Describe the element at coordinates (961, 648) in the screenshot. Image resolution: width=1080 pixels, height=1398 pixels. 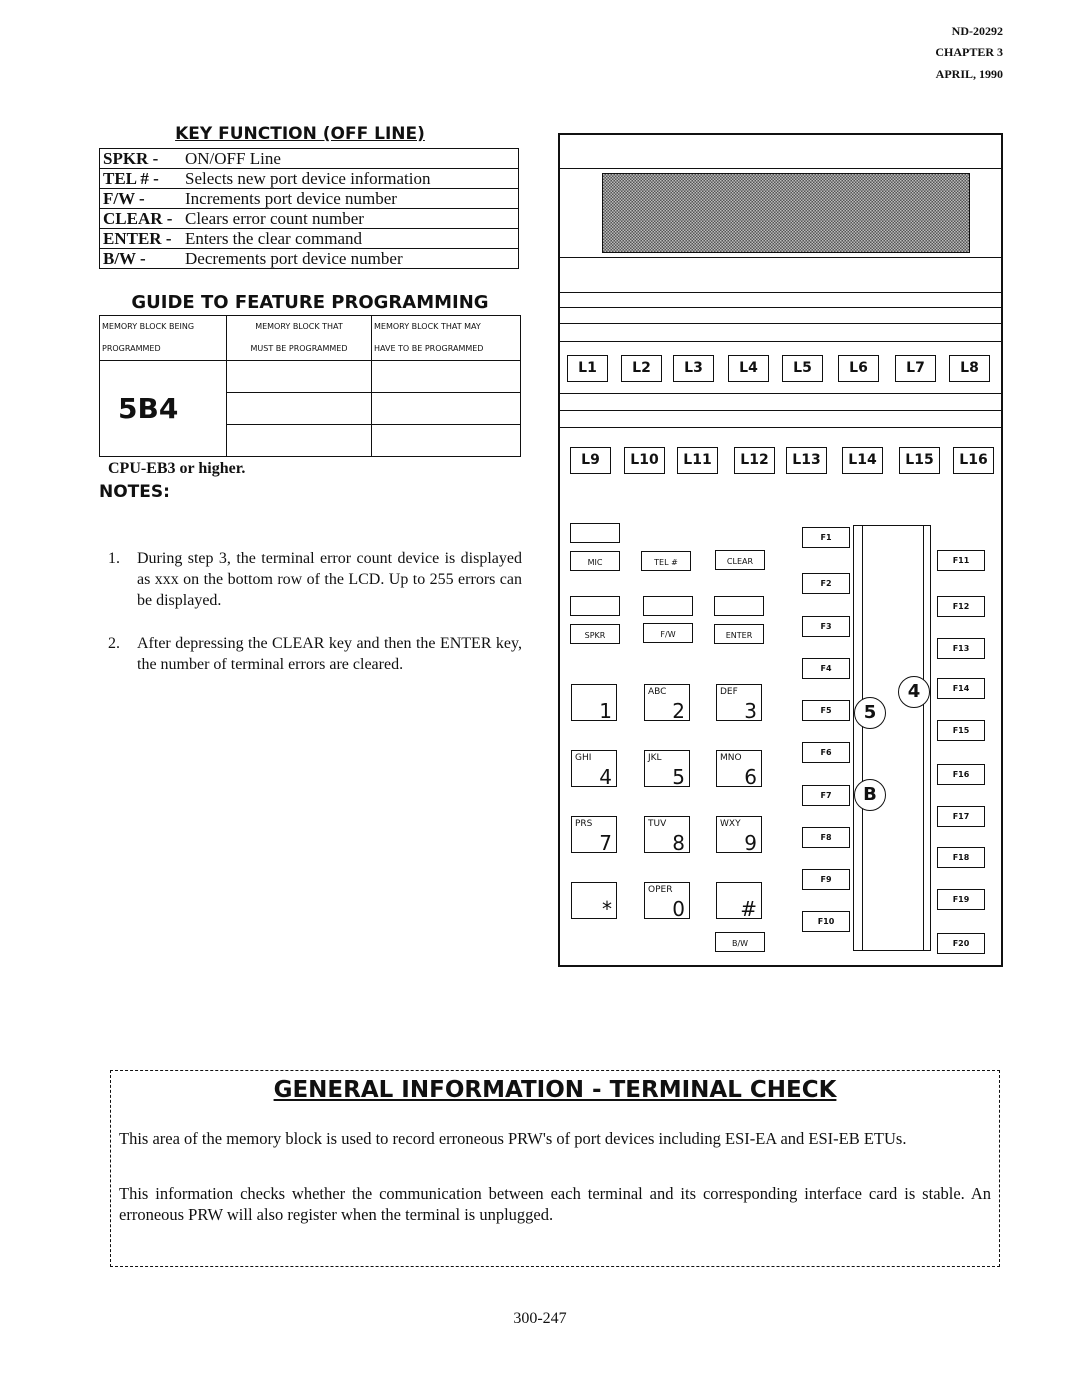
I see `function-key-f13: F13` at that location.